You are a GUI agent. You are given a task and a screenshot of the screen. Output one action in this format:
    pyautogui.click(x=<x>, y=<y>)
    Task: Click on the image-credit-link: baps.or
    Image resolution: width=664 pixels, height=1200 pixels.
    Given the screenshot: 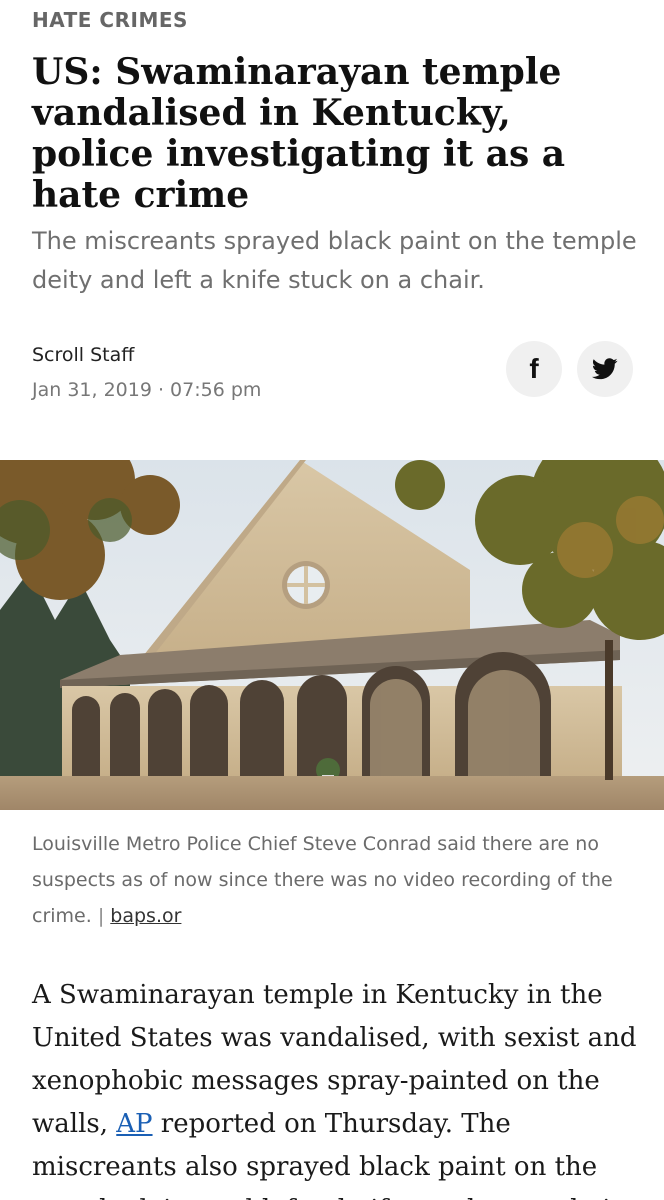 What is the action you would take?
    pyautogui.click(x=145, y=916)
    